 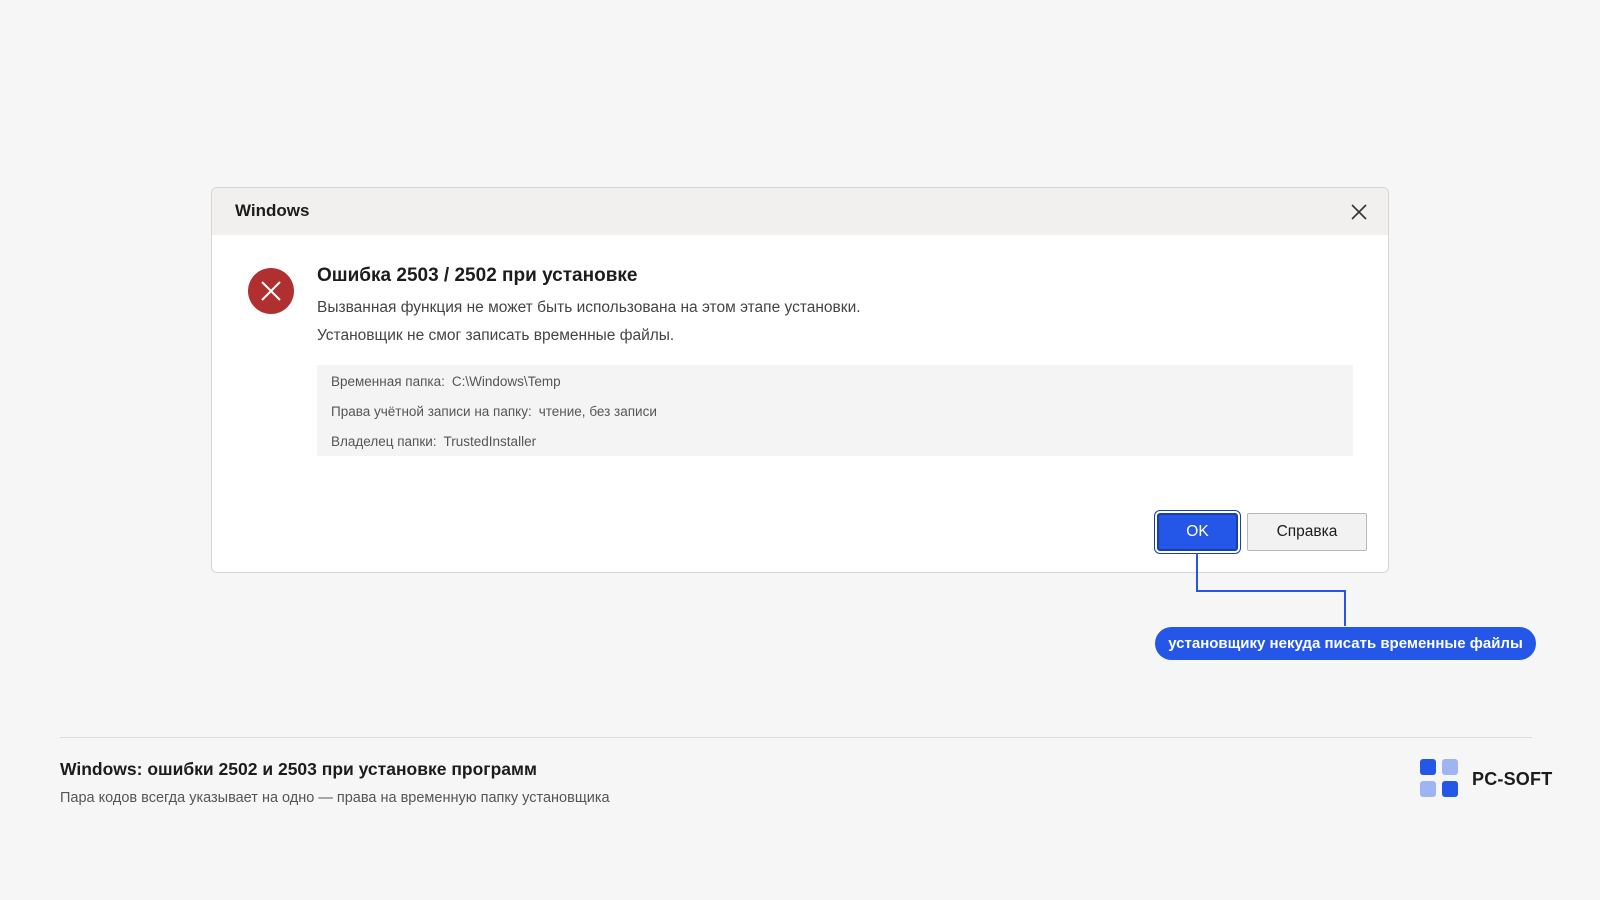 What do you see at coordinates (271, 291) in the screenshot?
I see `error-icon` at bounding box center [271, 291].